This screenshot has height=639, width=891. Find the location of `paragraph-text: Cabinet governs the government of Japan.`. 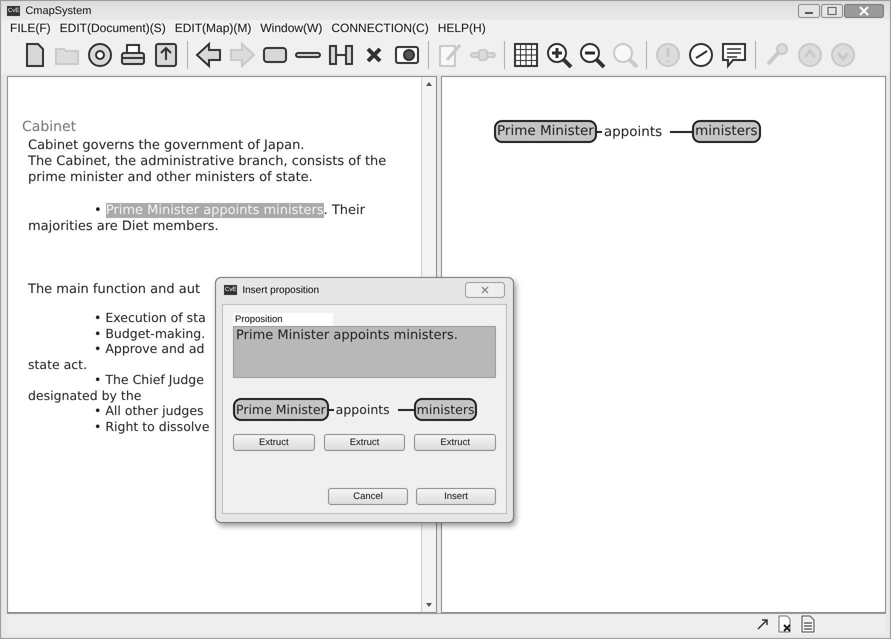

paragraph-text: Cabinet governs the government of Japan. is located at coordinates (167, 146).